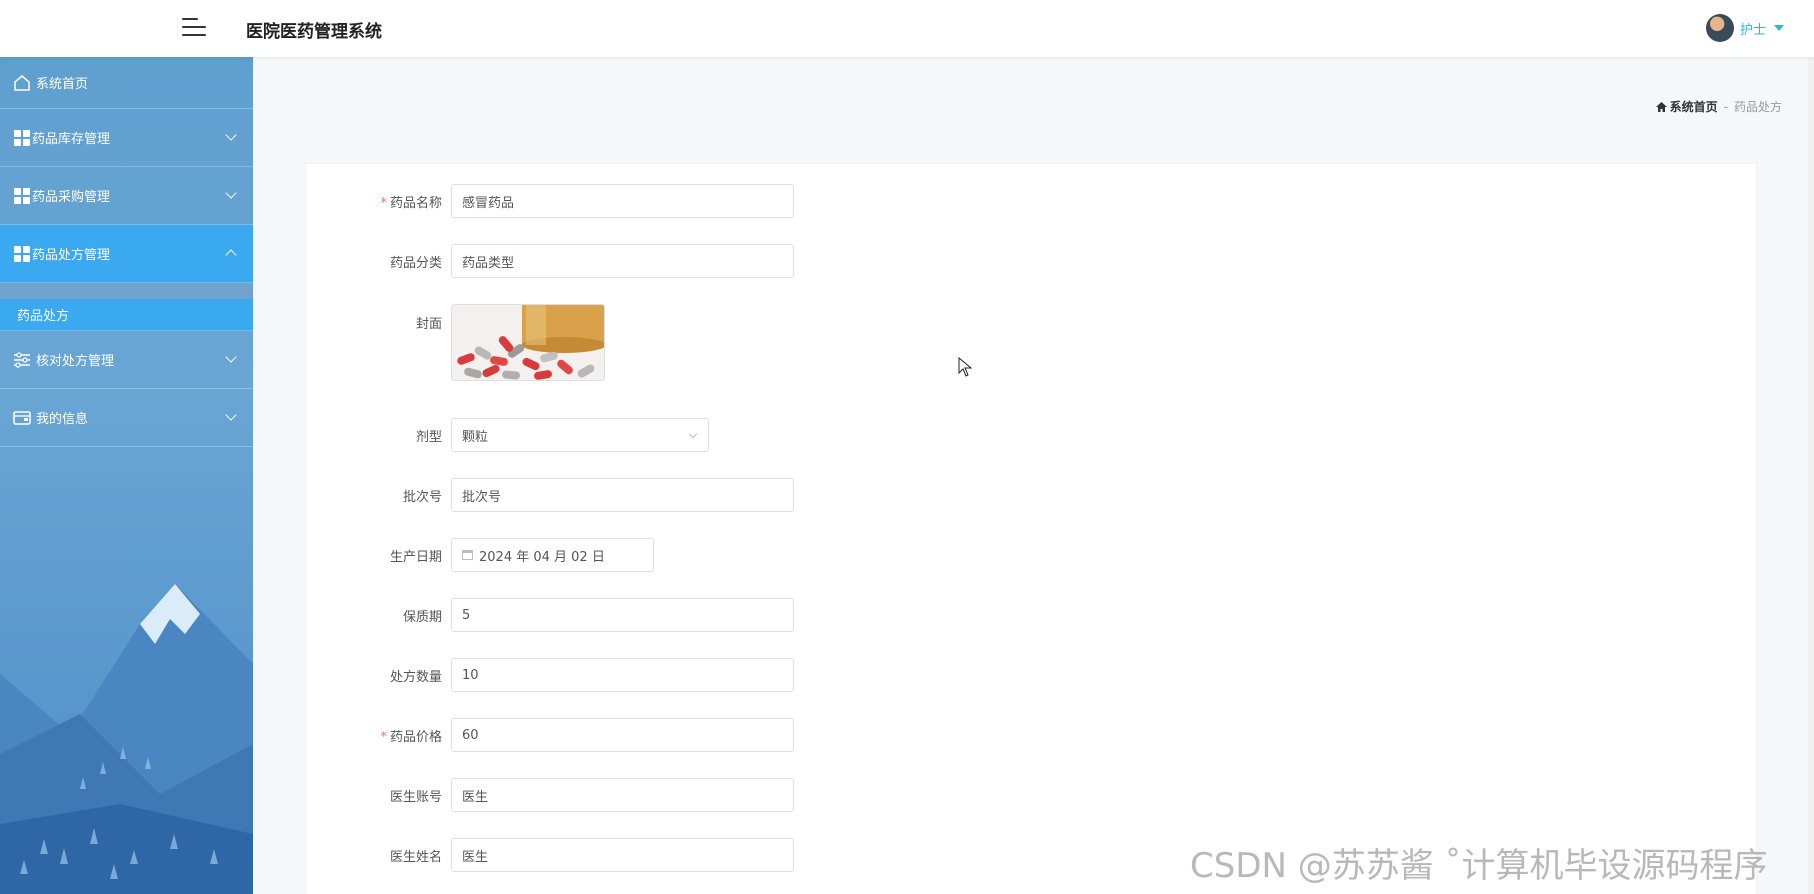  I want to click on breadcrumb-current: 药品处方, so click(1757, 107).